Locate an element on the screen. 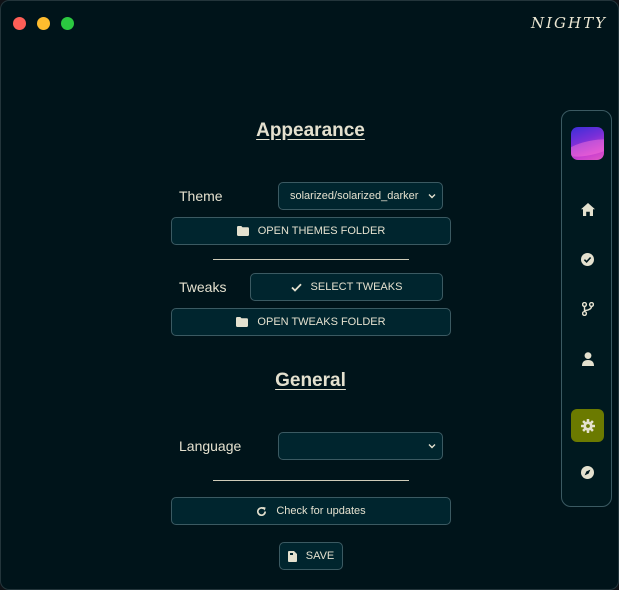  language-select is located at coordinates (360, 446).